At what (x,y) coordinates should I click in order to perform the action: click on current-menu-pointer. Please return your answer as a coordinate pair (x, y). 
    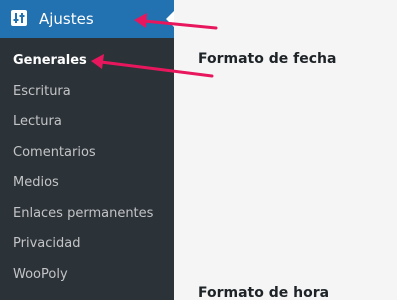
    Looking at the image, I should click on (170, 19).